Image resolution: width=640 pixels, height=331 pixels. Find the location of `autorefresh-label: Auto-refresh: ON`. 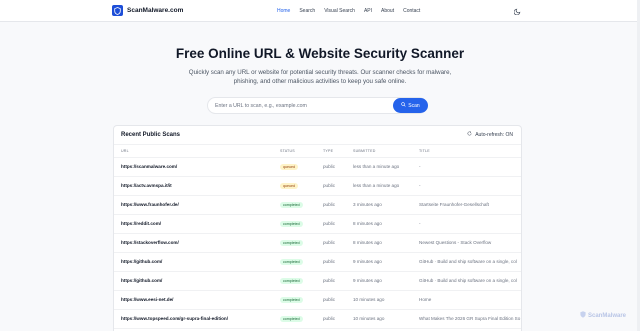

autorefresh-label: Auto-refresh: ON is located at coordinates (494, 134).